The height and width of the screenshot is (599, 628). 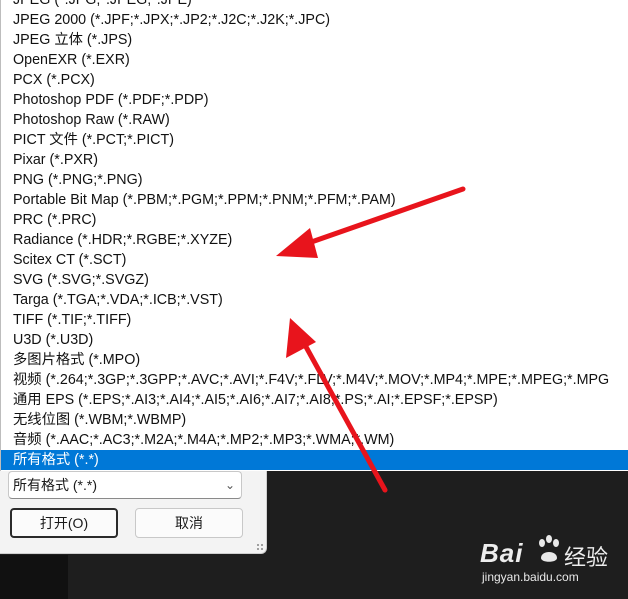 What do you see at coordinates (314, 420) in the screenshot?
I see `dropdown-option: 无线位图 (*.WBM;*.WBMP)` at bounding box center [314, 420].